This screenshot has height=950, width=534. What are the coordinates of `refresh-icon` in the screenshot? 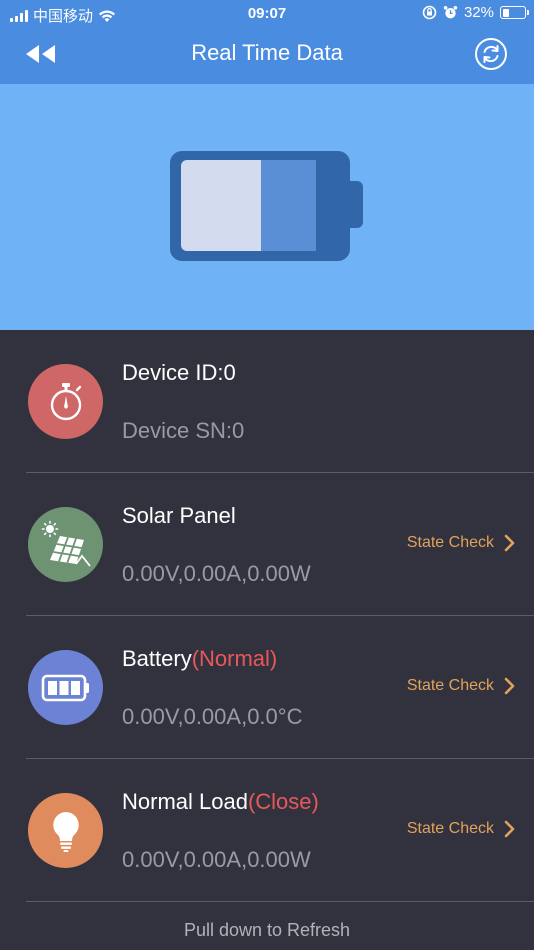 It's located at (491, 54).